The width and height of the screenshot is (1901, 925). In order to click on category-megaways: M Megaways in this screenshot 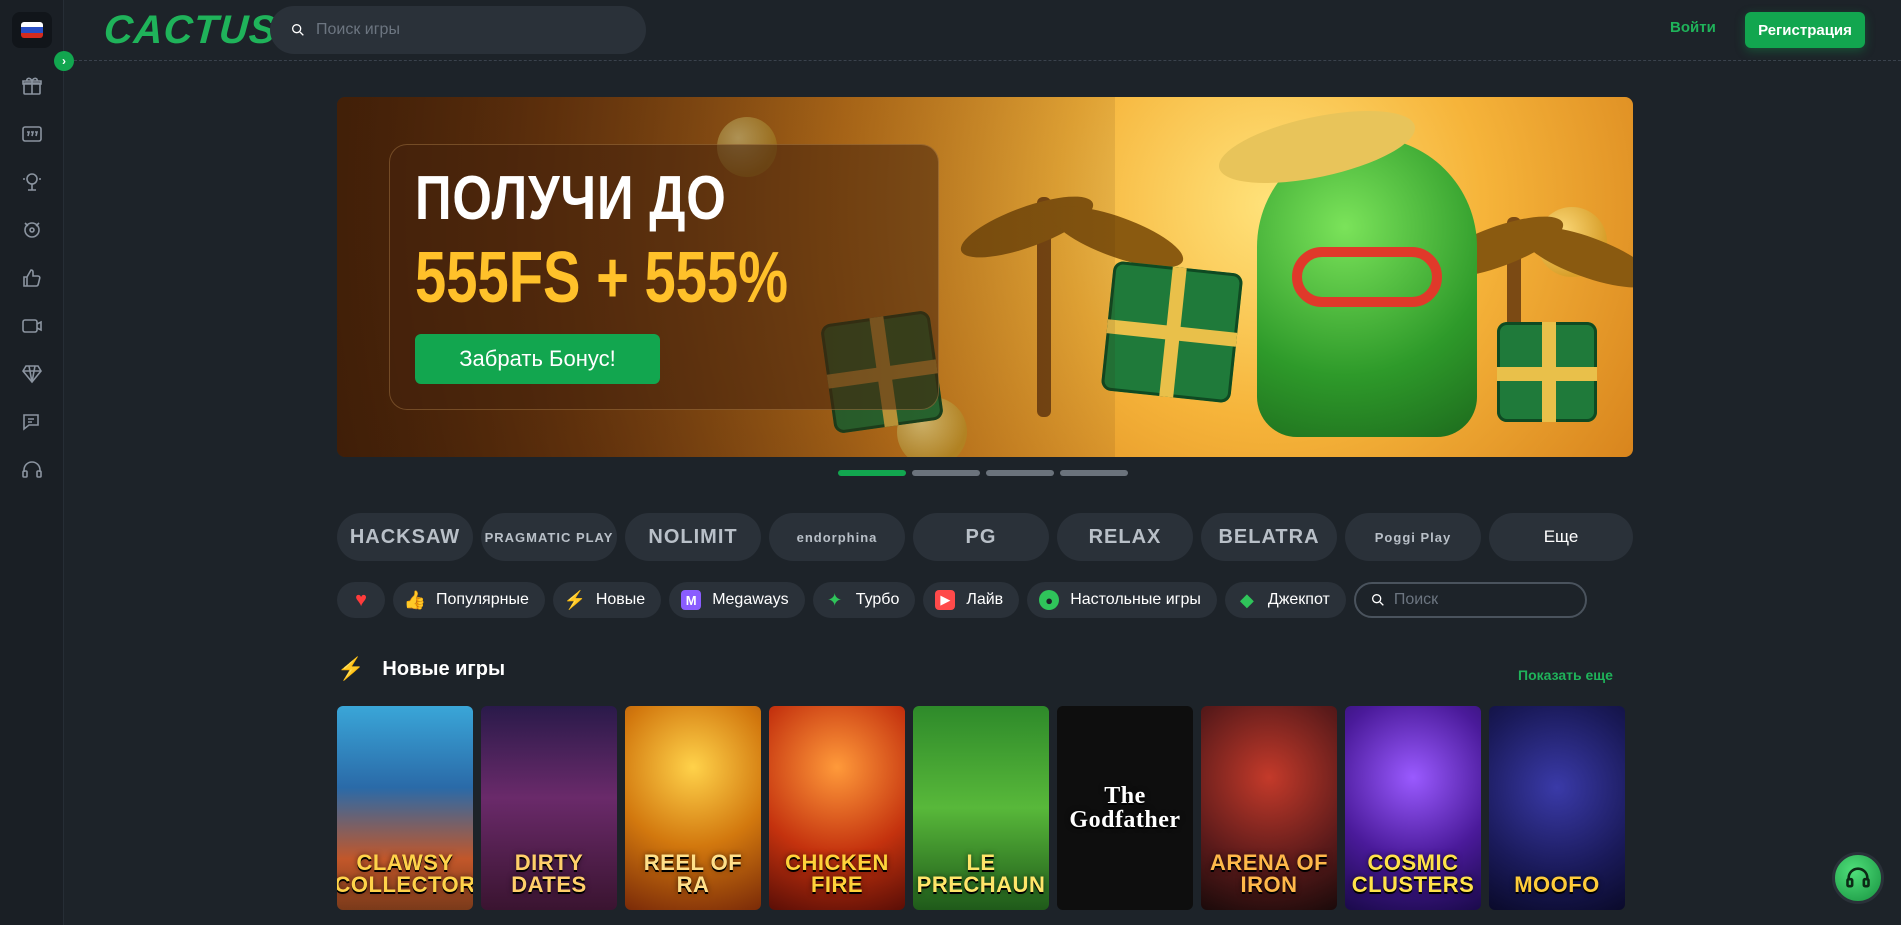, I will do `click(737, 600)`.